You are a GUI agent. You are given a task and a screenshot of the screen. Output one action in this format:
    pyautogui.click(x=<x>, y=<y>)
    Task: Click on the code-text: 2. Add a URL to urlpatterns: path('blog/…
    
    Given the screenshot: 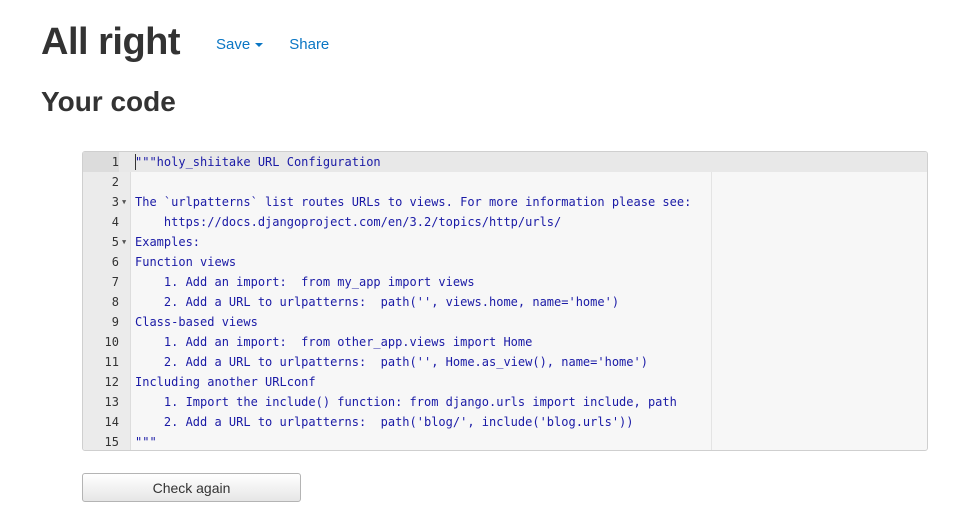 What is the action you would take?
    pyautogui.click(x=384, y=422)
    